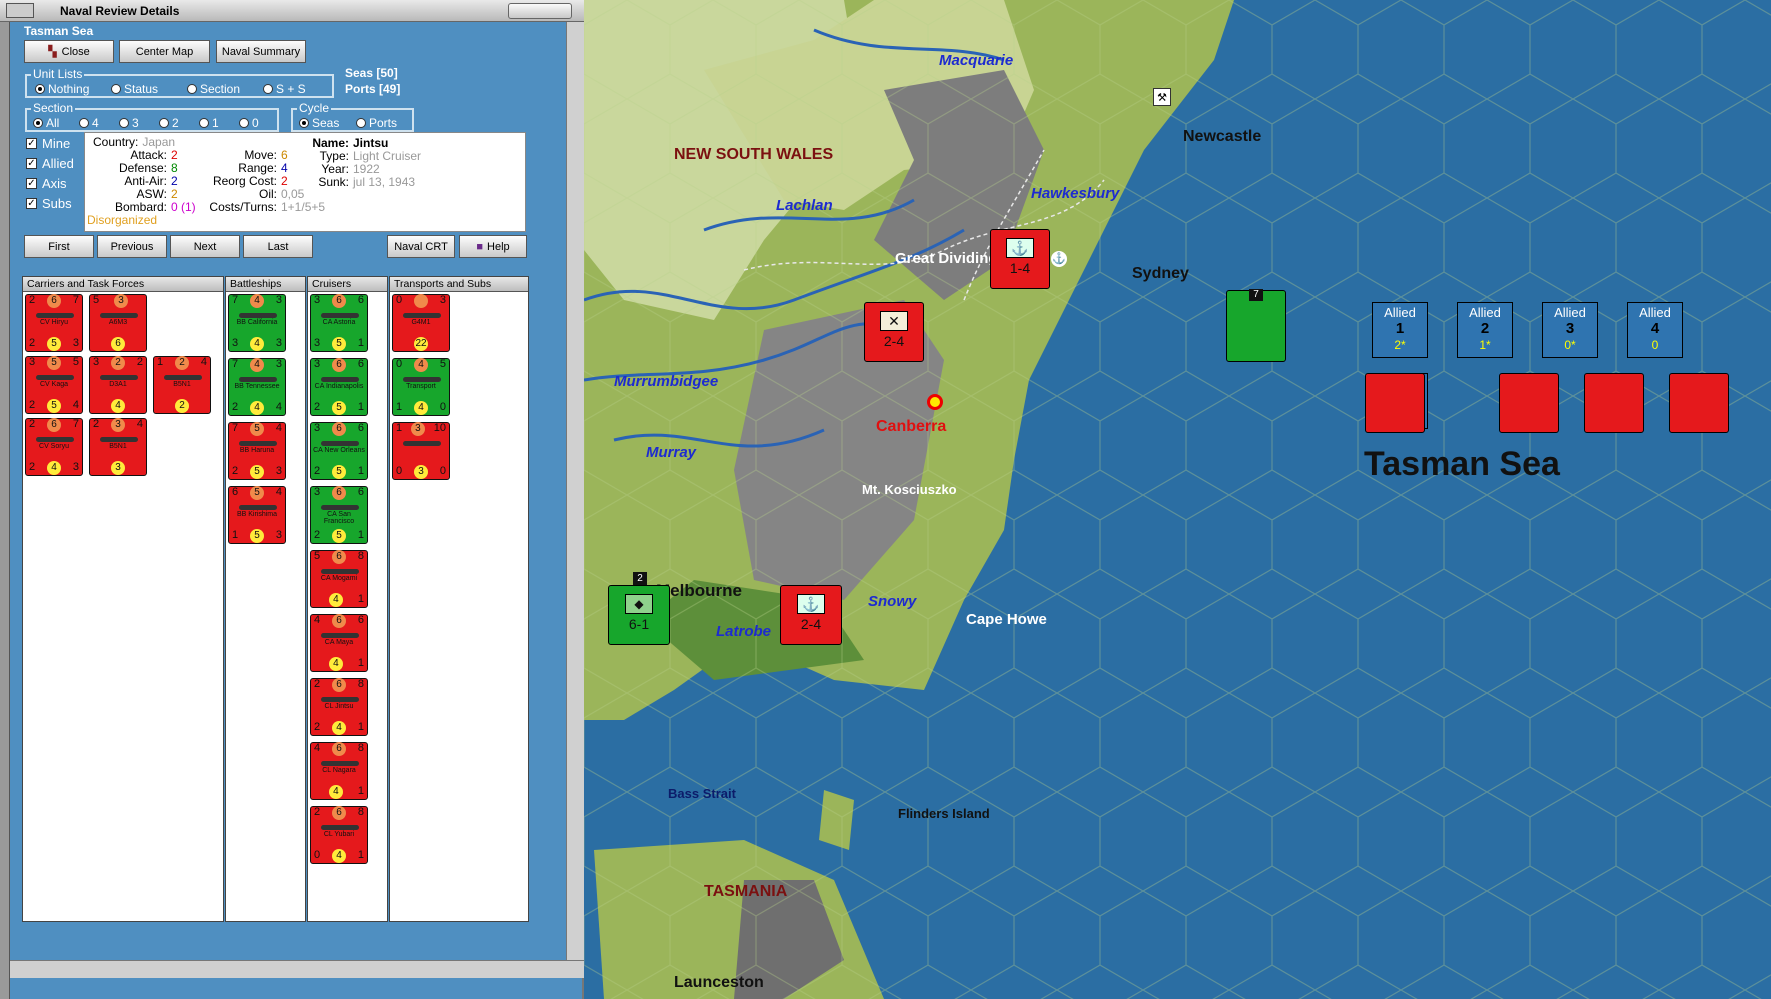  What do you see at coordinates (339, 835) in the screenshot?
I see `cruisers-unit: 2 6 8 CL Yubari 0 4 1` at bounding box center [339, 835].